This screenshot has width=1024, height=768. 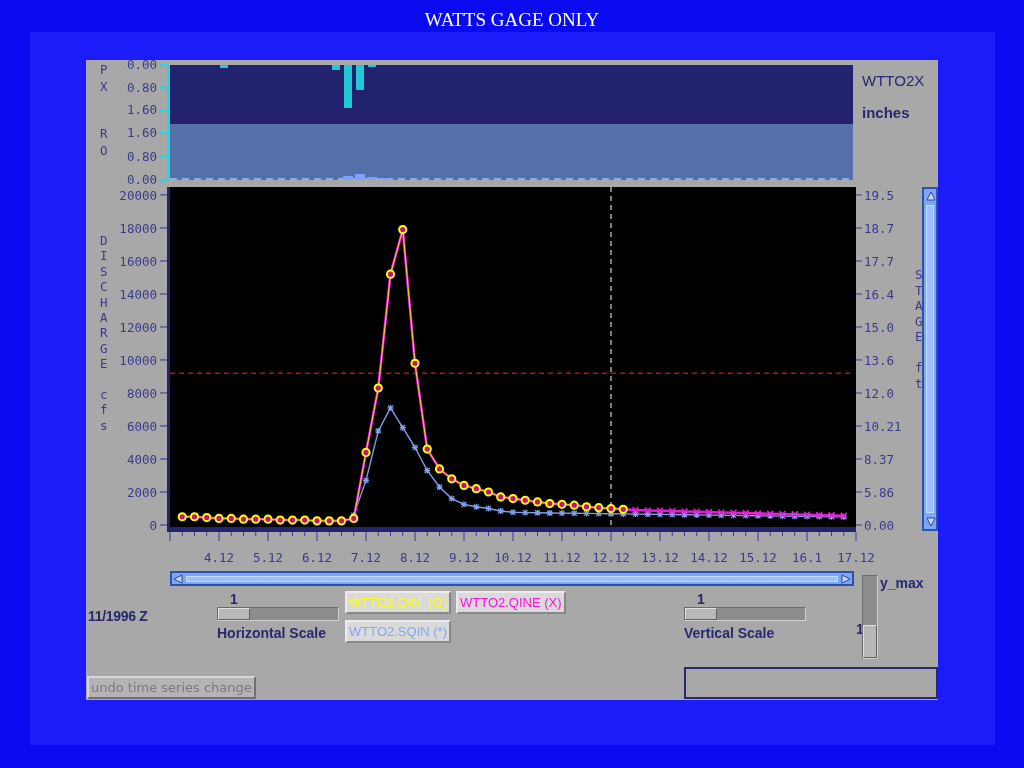 I want to click on tick-label: 13.6, so click(x=879, y=360).